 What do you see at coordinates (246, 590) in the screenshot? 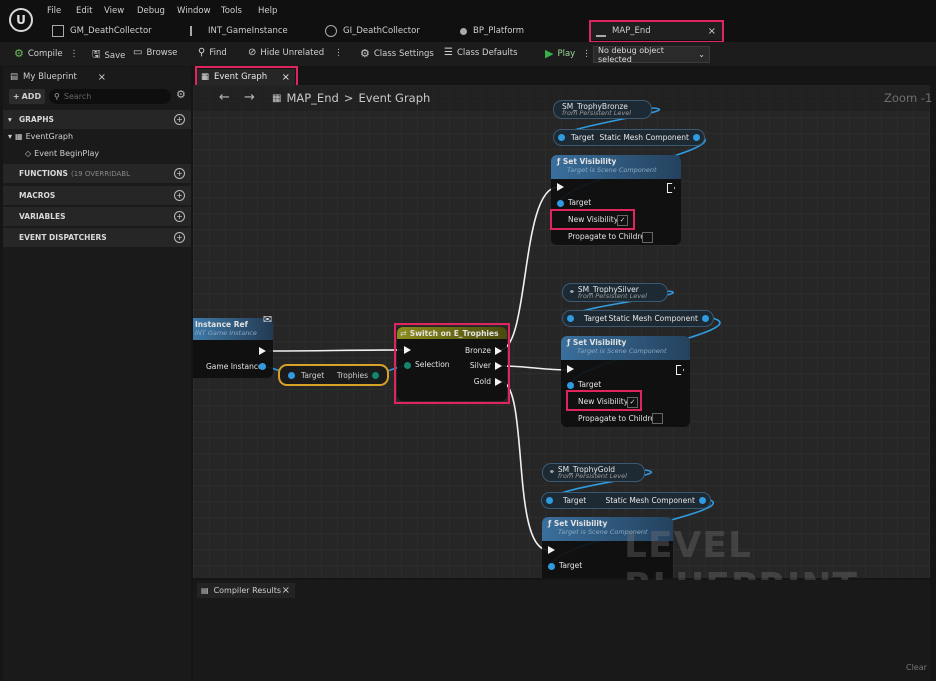
I see `tab-compiler-results: ▤ Compiler Results ×` at bounding box center [246, 590].